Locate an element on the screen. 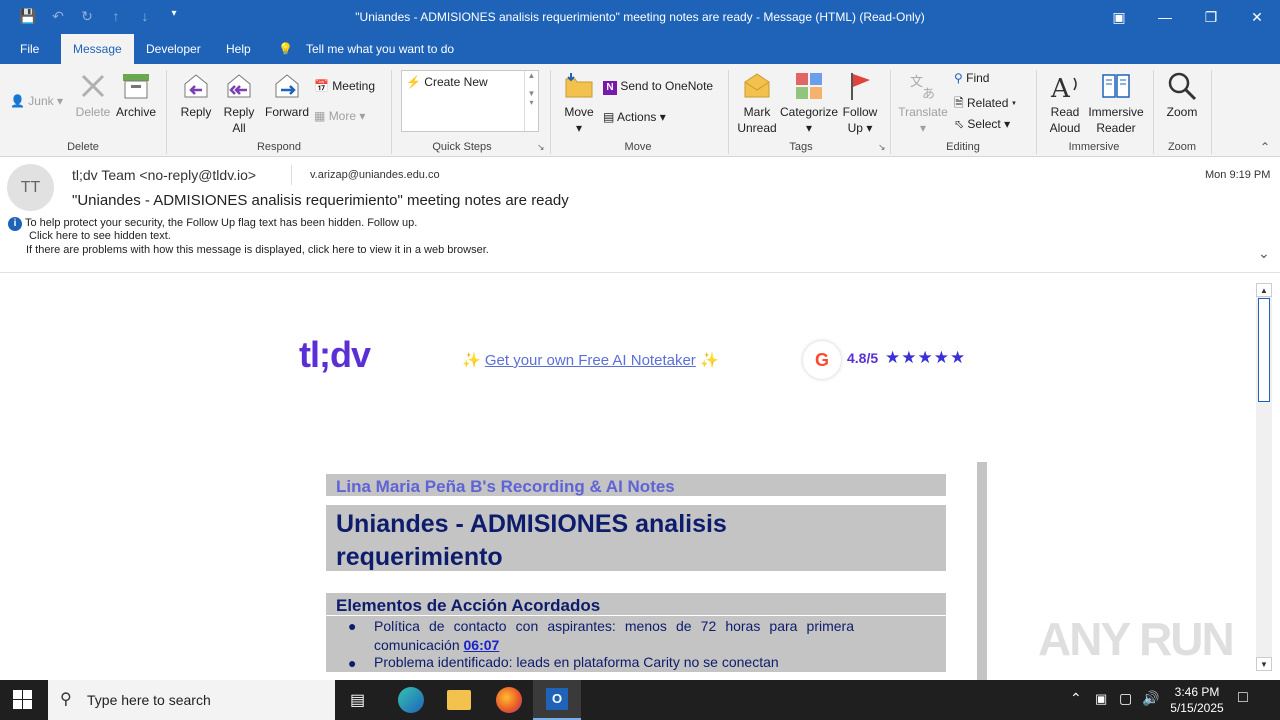  recipient: v.arizap@uniandes.edu.co is located at coordinates (375, 175).